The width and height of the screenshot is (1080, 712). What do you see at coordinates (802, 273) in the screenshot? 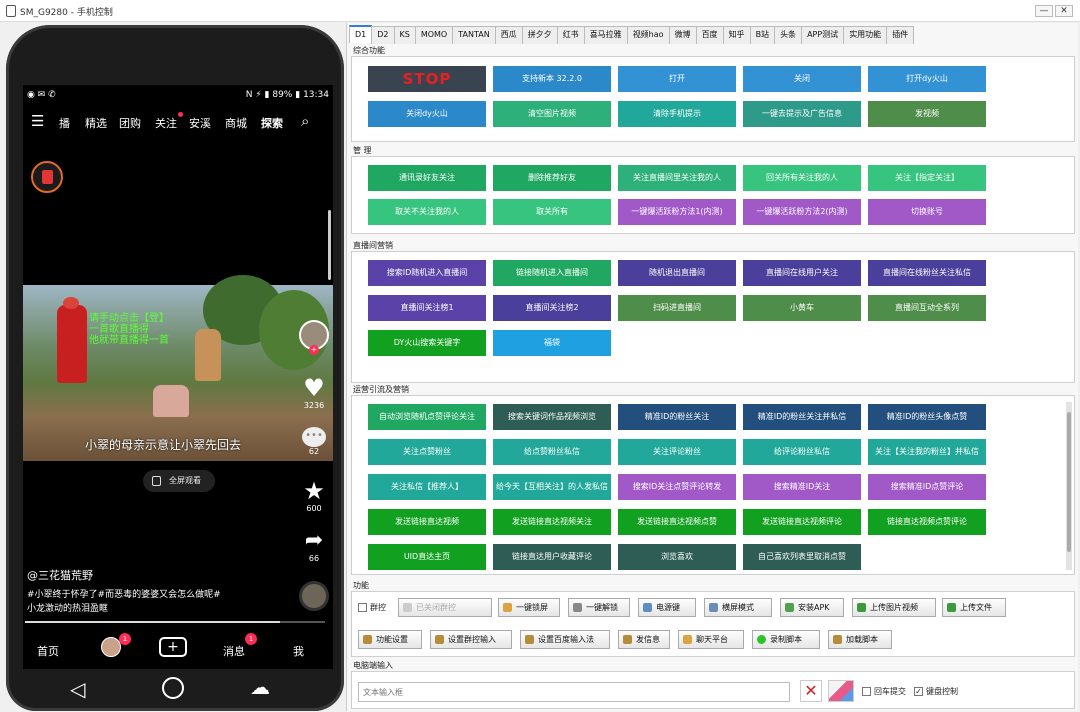
I see `follow-online-users-button: 直播间在线用户关注` at bounding box center [802, 273].